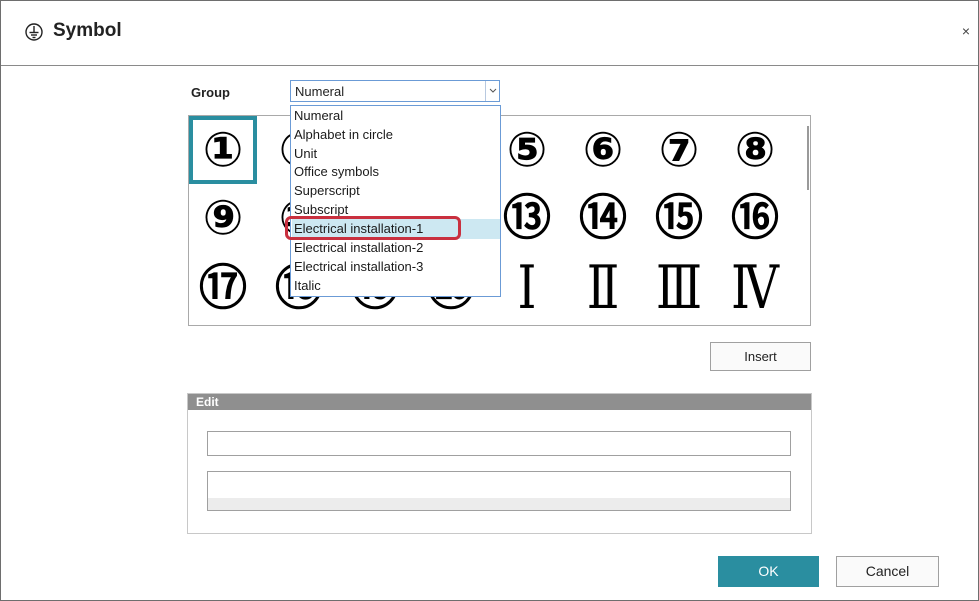  What do you see at coordinates (808, 158) in the screenshot?
I see `scrollbar-thumb` at bounding box center [808, 158].